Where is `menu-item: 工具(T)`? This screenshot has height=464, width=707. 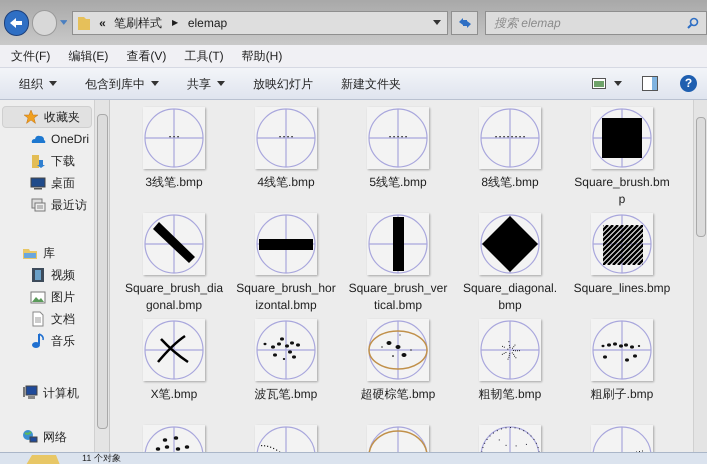 menu-item: 工具(T) is located at coordinates (204, 56).